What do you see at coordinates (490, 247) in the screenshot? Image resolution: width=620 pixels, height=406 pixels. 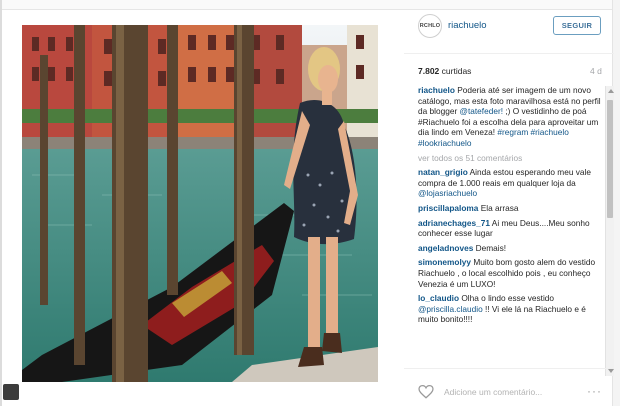 I see `comment-text: Demais!` at bounding box center [490, 247].